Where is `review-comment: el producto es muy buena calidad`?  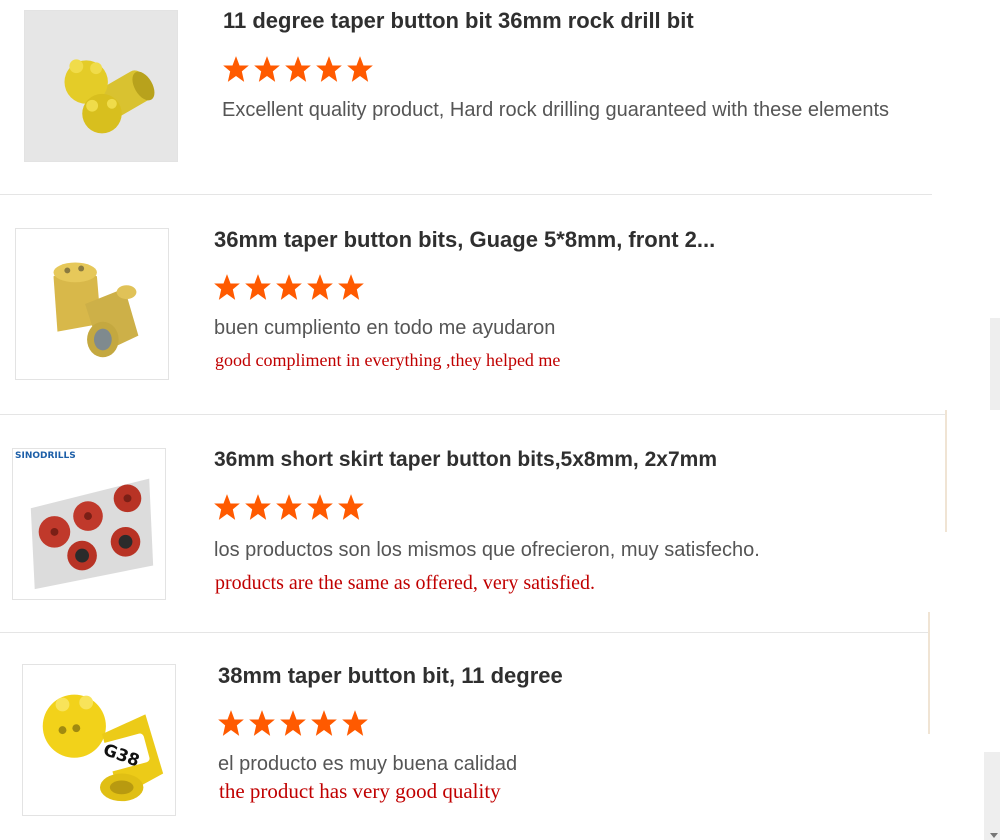
review-comment: el producto es muy buena calidad is located at coordinates (368, 764).